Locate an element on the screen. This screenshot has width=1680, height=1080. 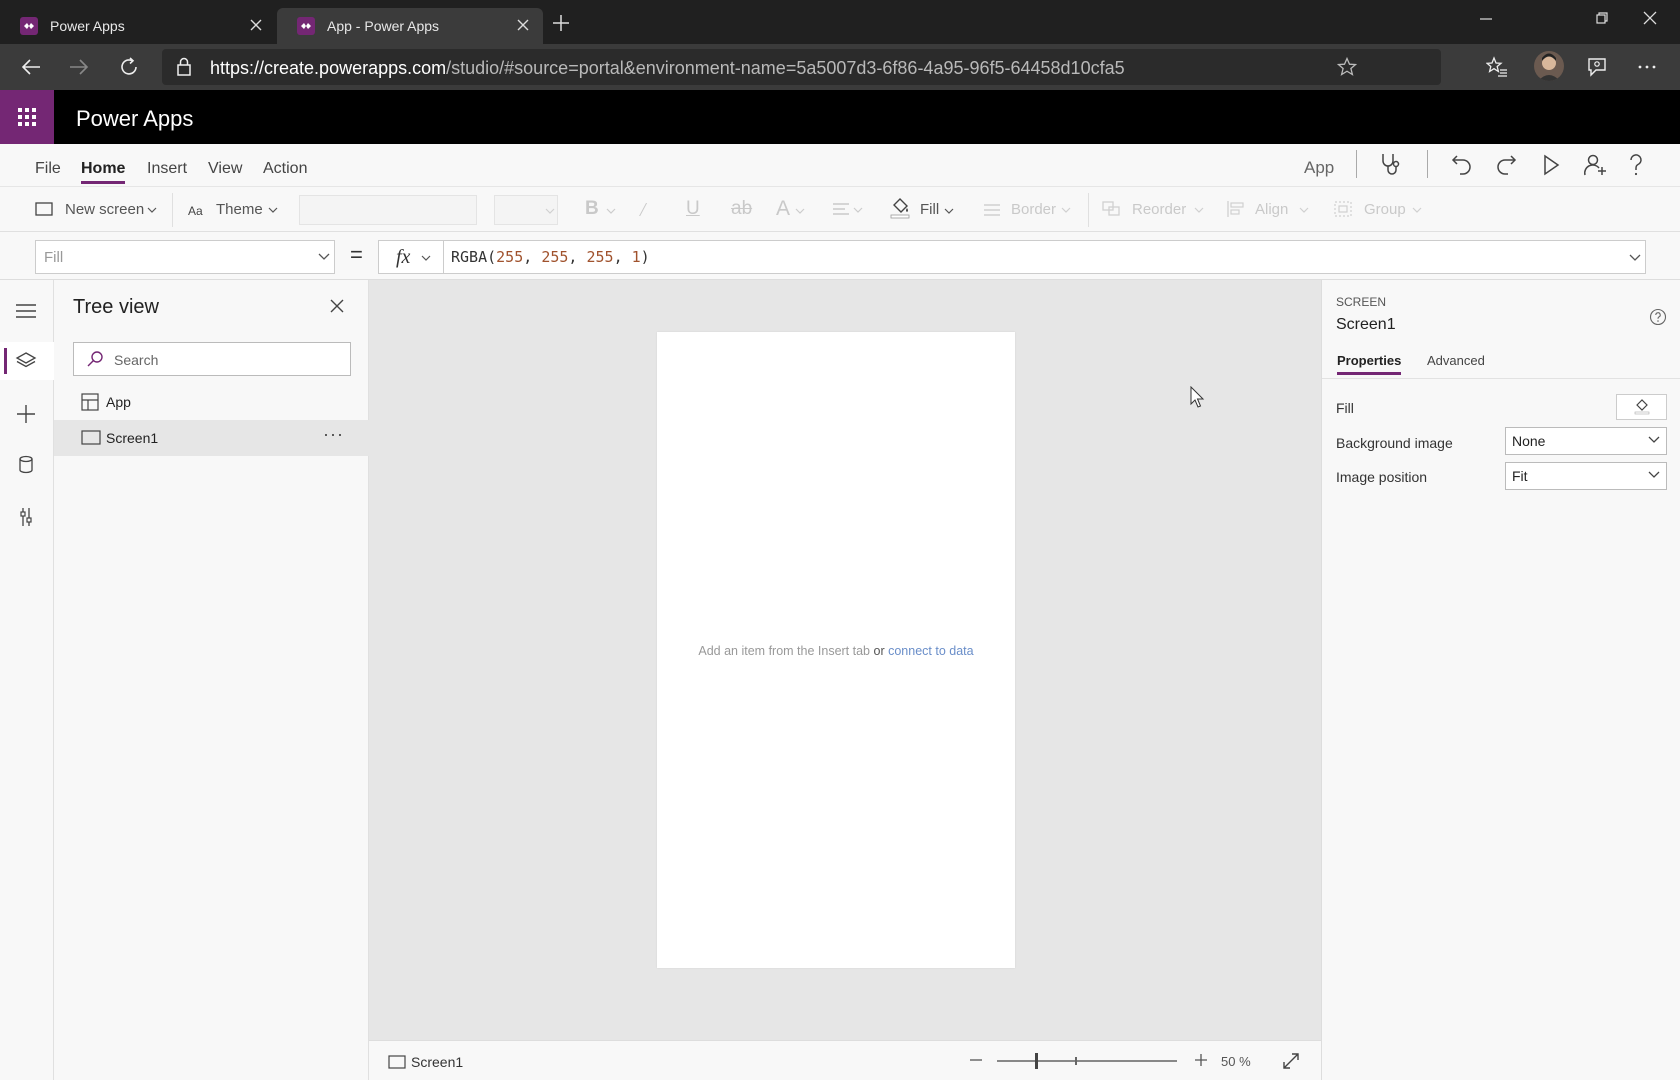
forward-arrow-icon is located at coordinates (79, 67).